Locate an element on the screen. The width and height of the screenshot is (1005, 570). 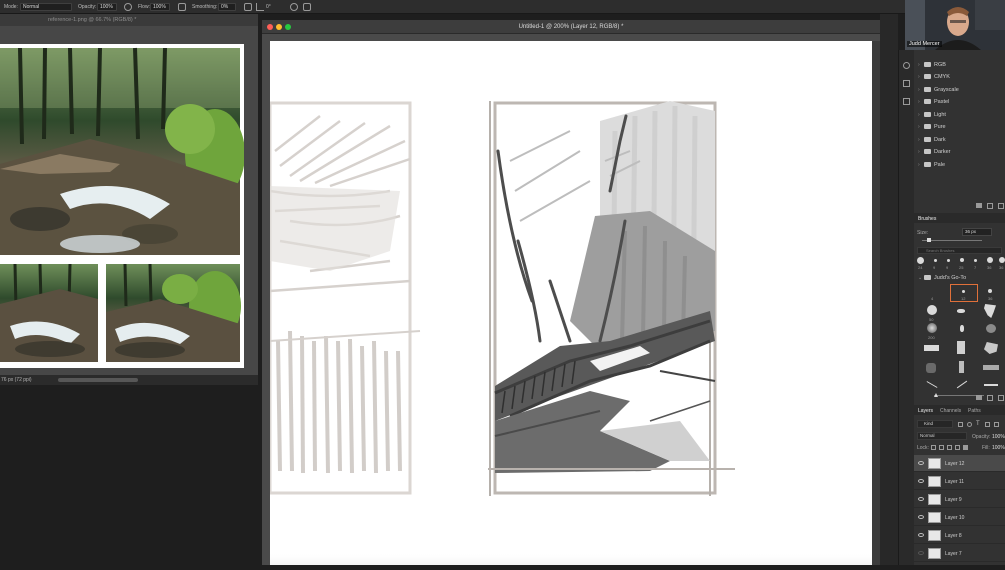
pressure-opacity-icon is located at coordinates (128, 7).